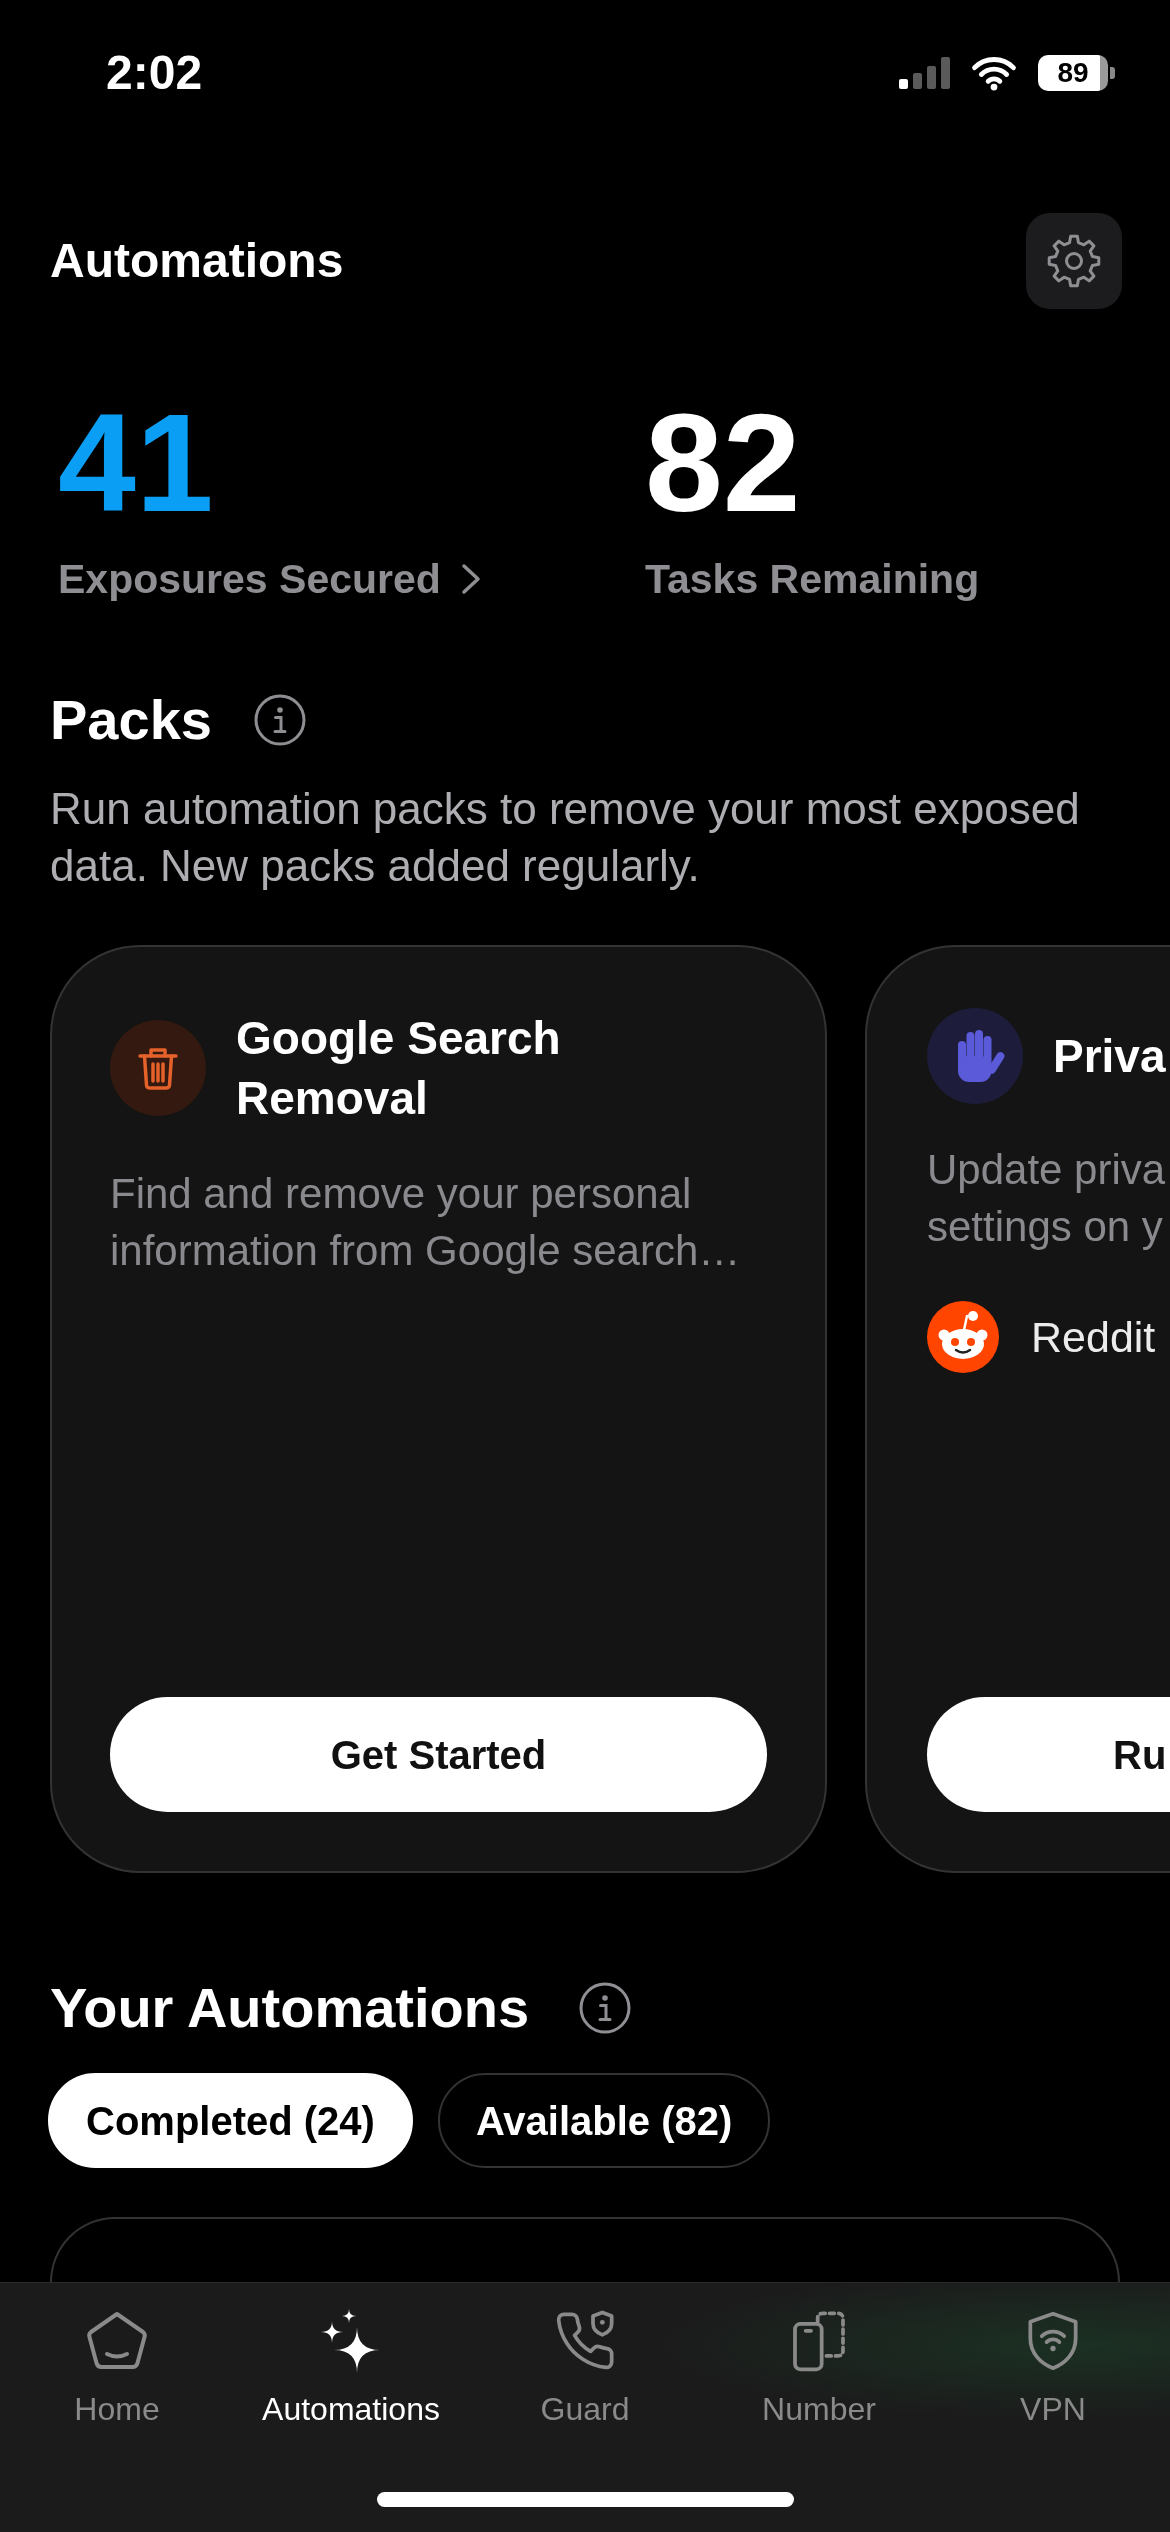 The image size is (1170, 2532). Describe the element at coordinates (975, 1056) in the screenshot. I see `hand-icon` at that location.